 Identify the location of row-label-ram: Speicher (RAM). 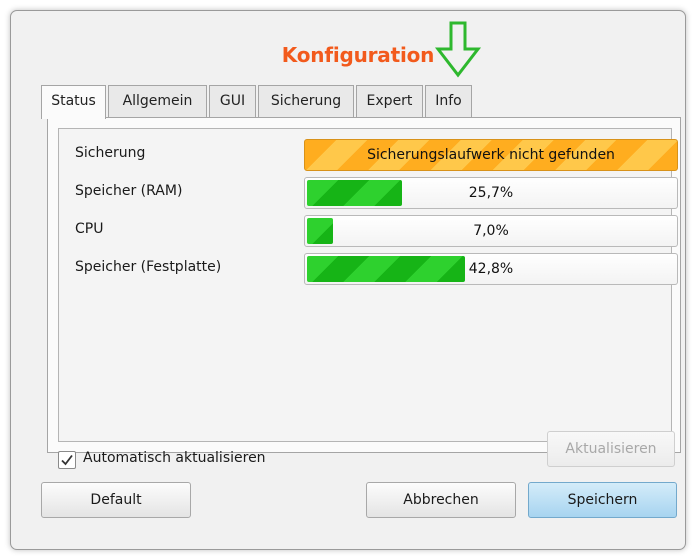
(129, 191).